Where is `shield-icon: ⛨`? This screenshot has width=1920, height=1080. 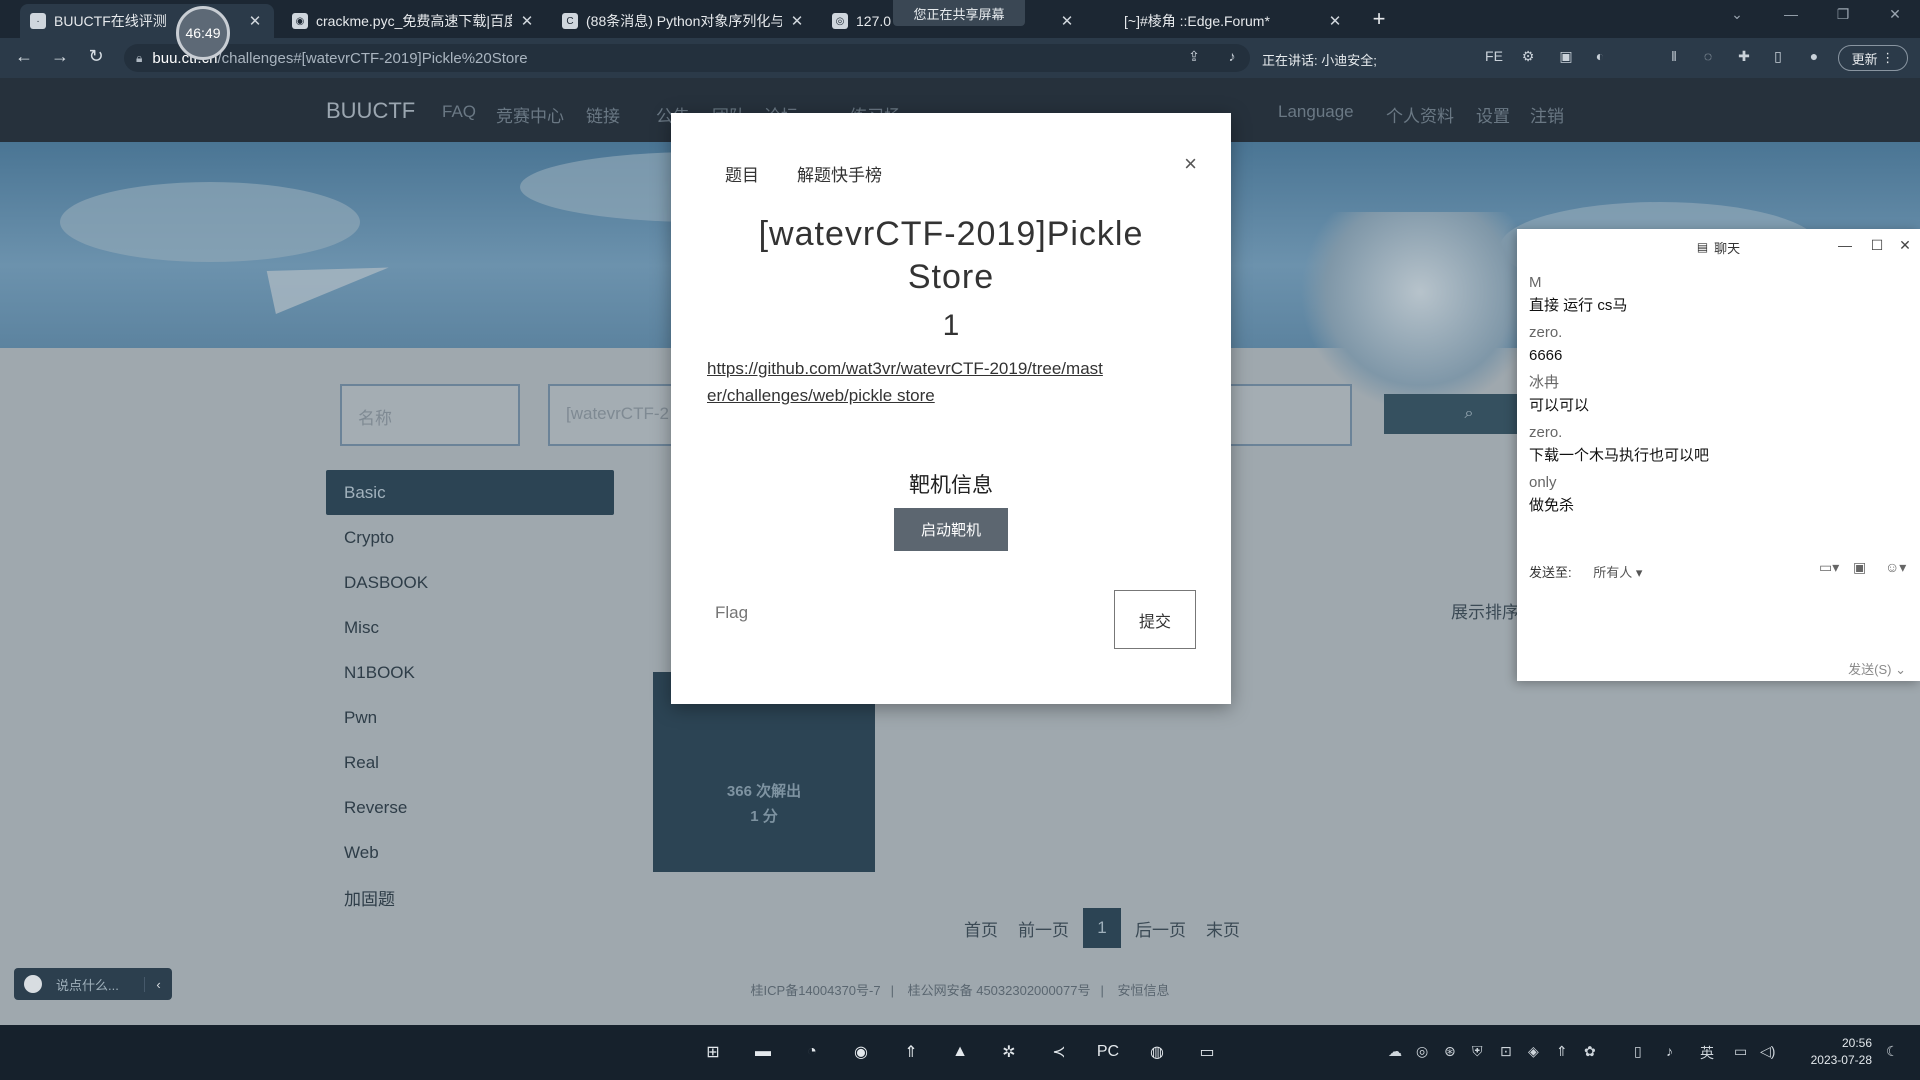 shield-icon: ⛨ is located at coordinates (1477, 1051).